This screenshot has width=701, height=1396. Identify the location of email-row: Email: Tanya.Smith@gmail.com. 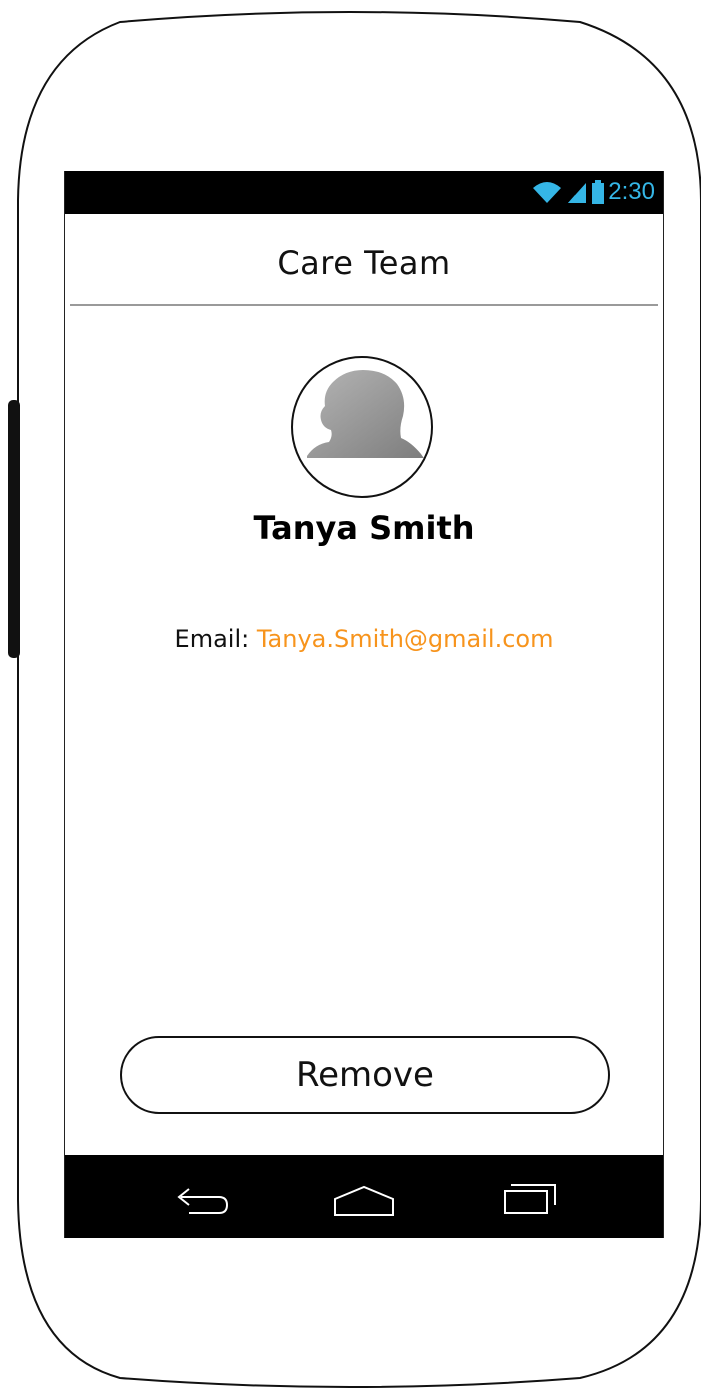
(364, 639).